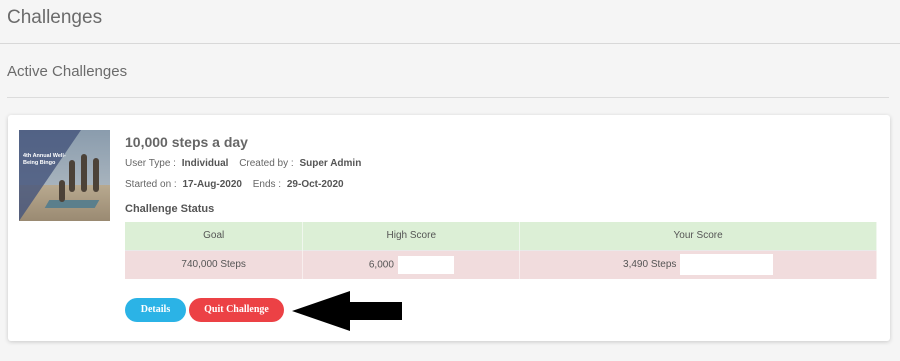  I want to click on challenge-name: 10,000 steps a day, so click(186, 142).